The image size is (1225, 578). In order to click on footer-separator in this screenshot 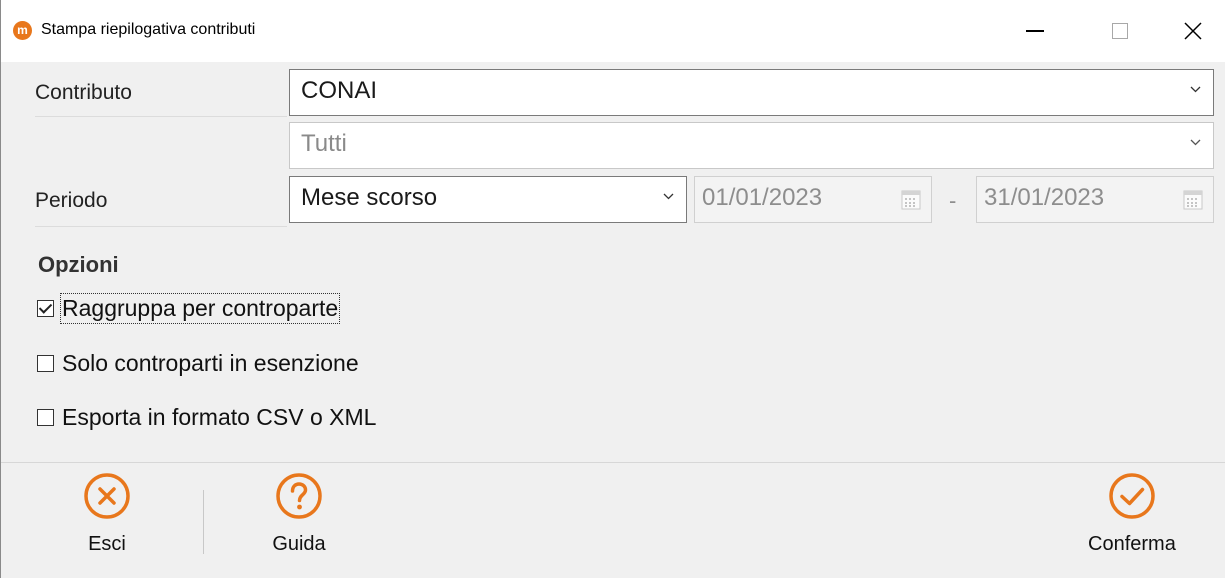, I will do `click(613, 462)`.